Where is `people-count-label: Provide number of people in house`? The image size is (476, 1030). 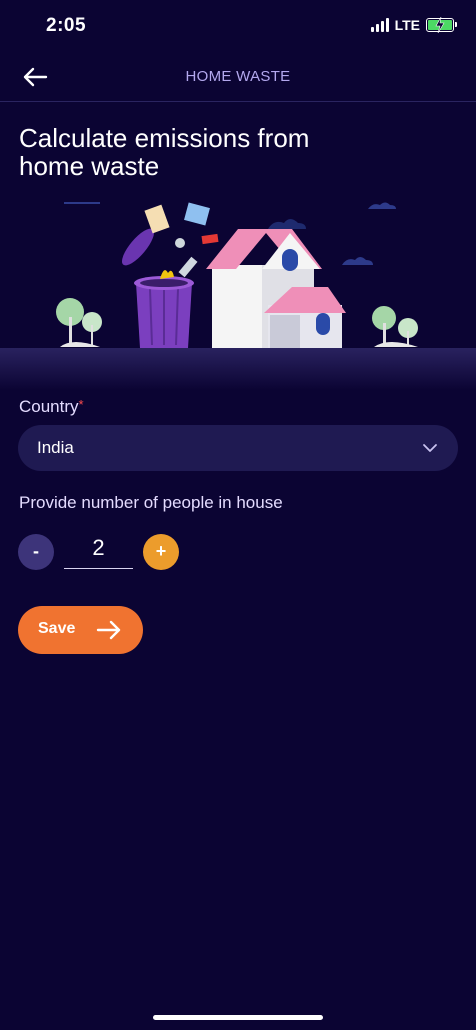 people-count-label: Provide number of people in house is located at coordinates (151, 502).